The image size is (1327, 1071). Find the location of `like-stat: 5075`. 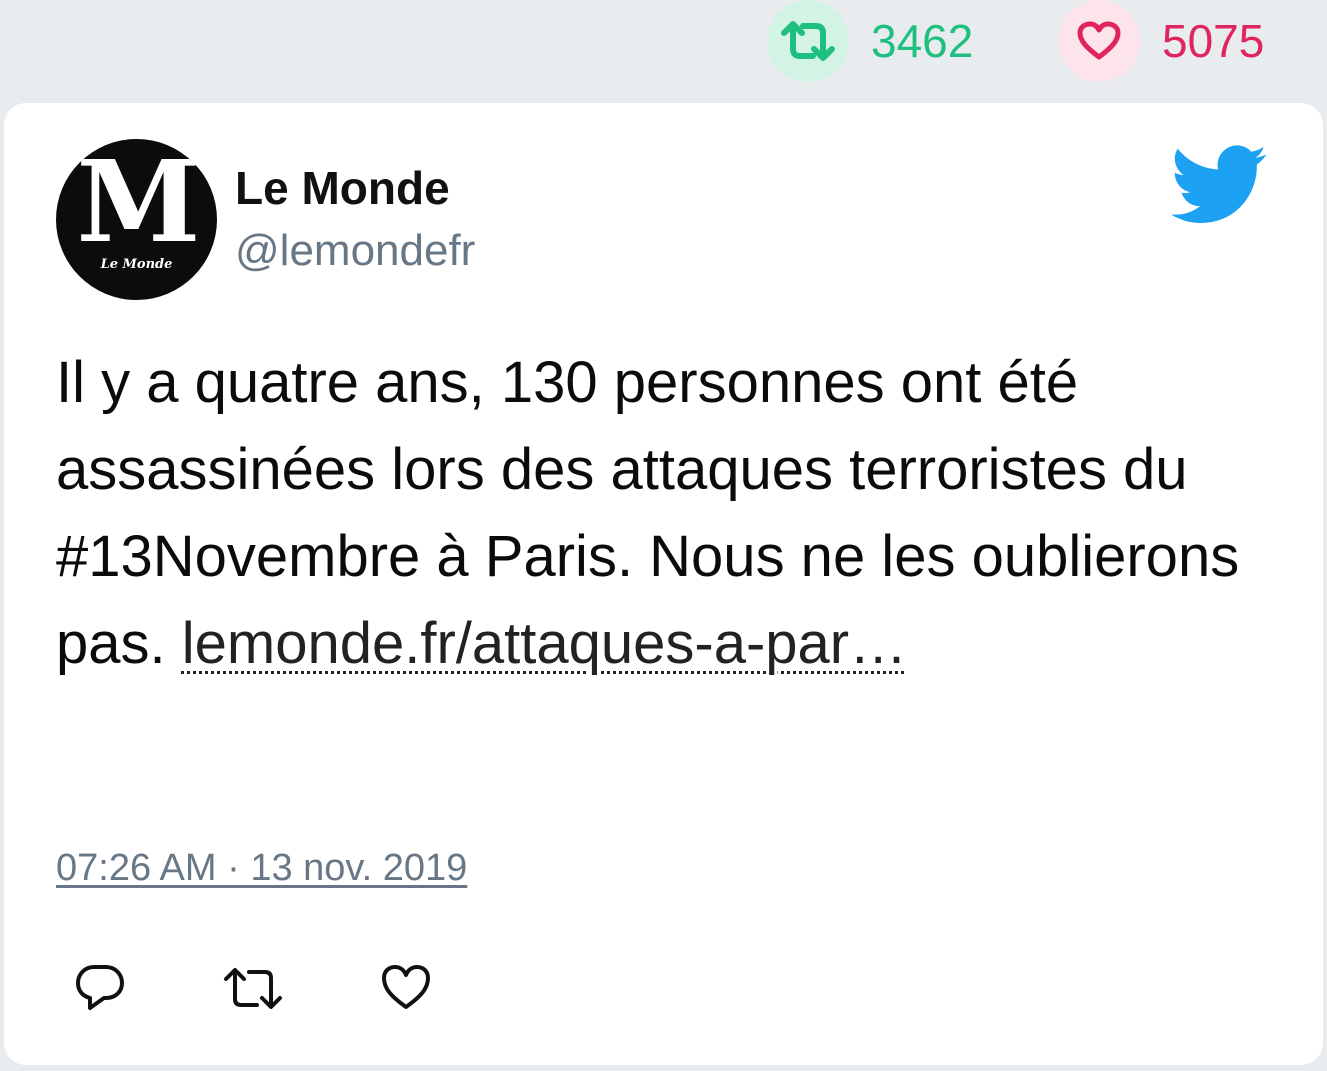

like-stat: 5075 is located at coordinates (1161, 41).